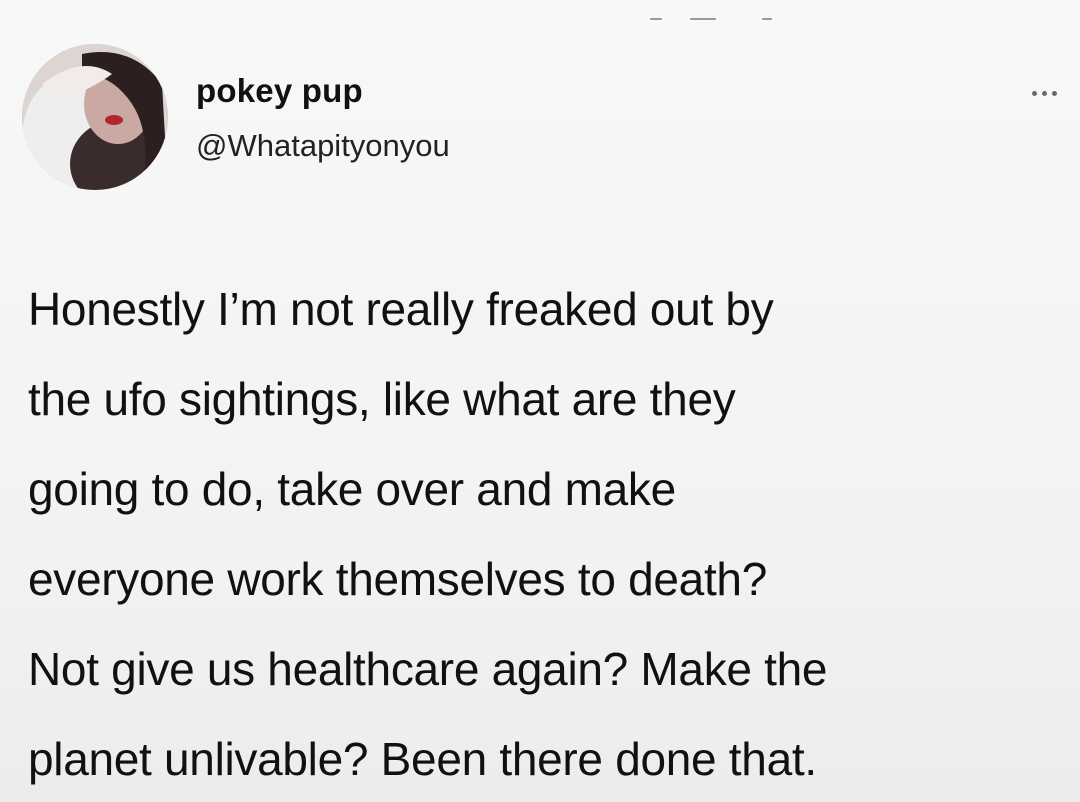 Image resolution: width=1080 pixels, height=802 pixels. I want to click on avatar, so click(95, 117).